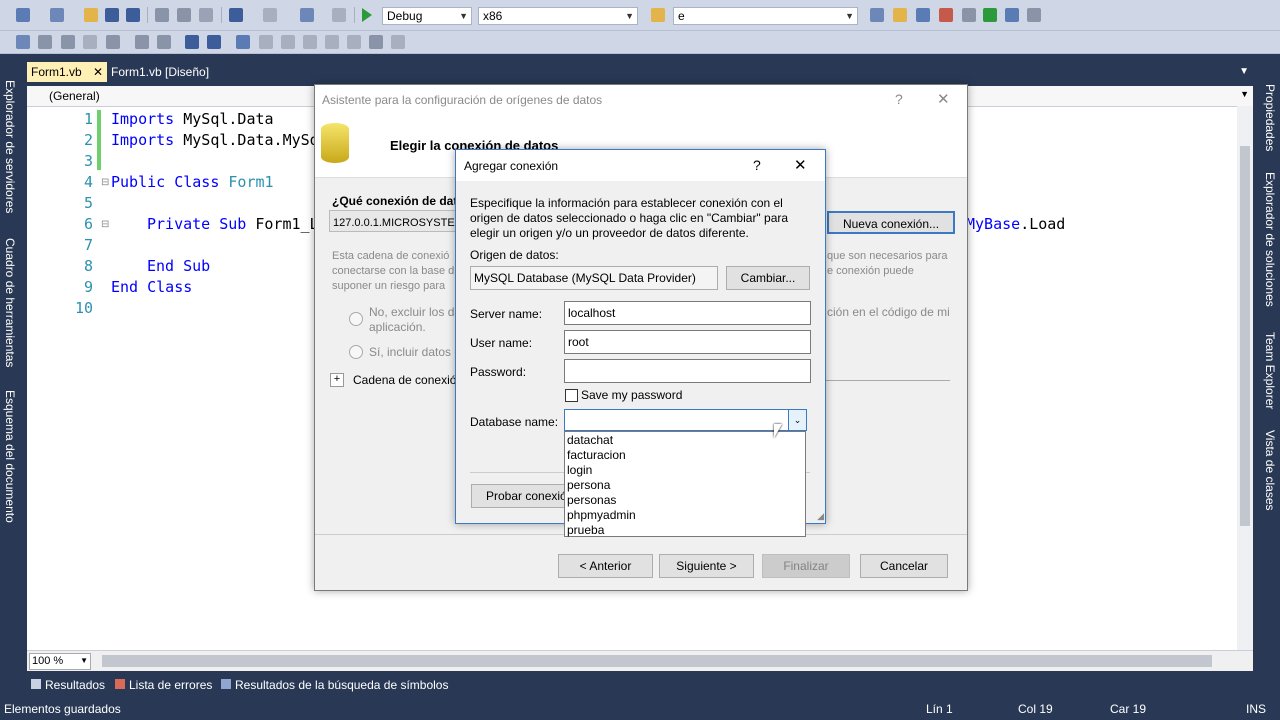 The height and width of the screenshot is (720, 1280). What do you see at coordinates (23, 15) in the screenshot?
I see `new-project-icon` at bounding box center [23, 15].